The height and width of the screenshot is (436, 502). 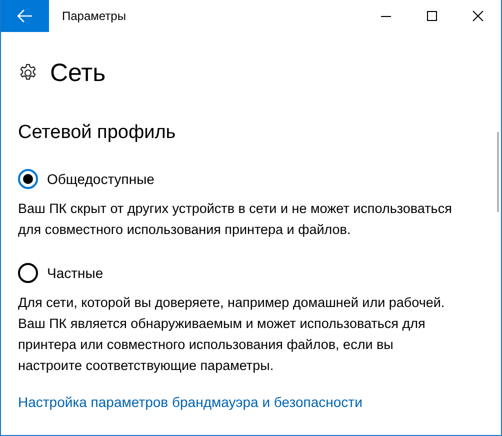 I want to click on back-button, so click(x=25, y=16).